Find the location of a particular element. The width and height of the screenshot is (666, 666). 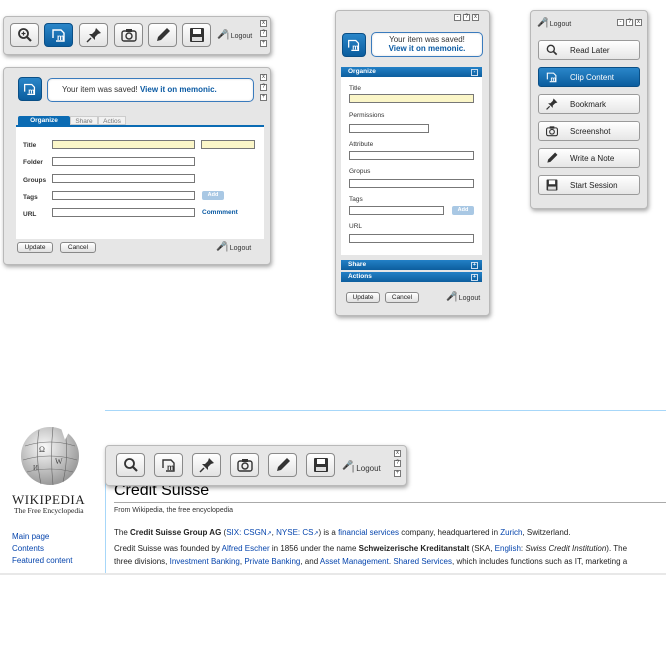

menu-item-clip-content: m Clip Content is located at coordinates (589, 77).